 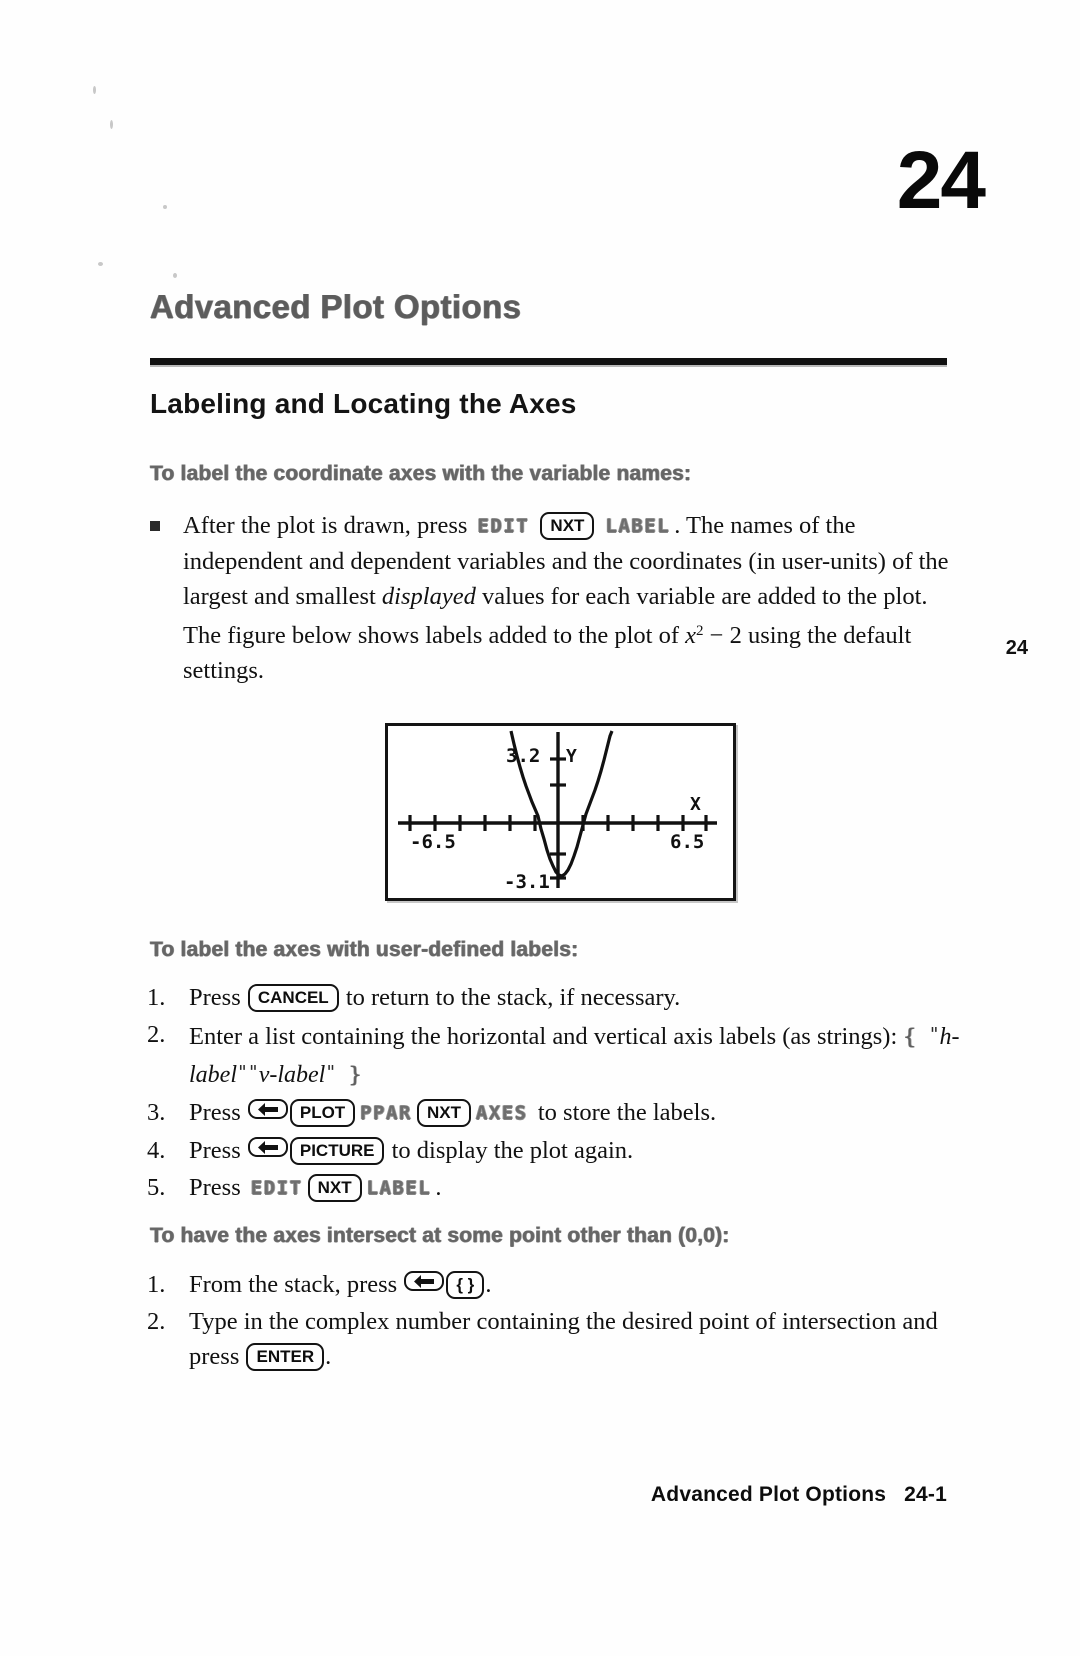 I want to click on section-heading: Labeling and Locating the Axes, so click(x=363, y=403).